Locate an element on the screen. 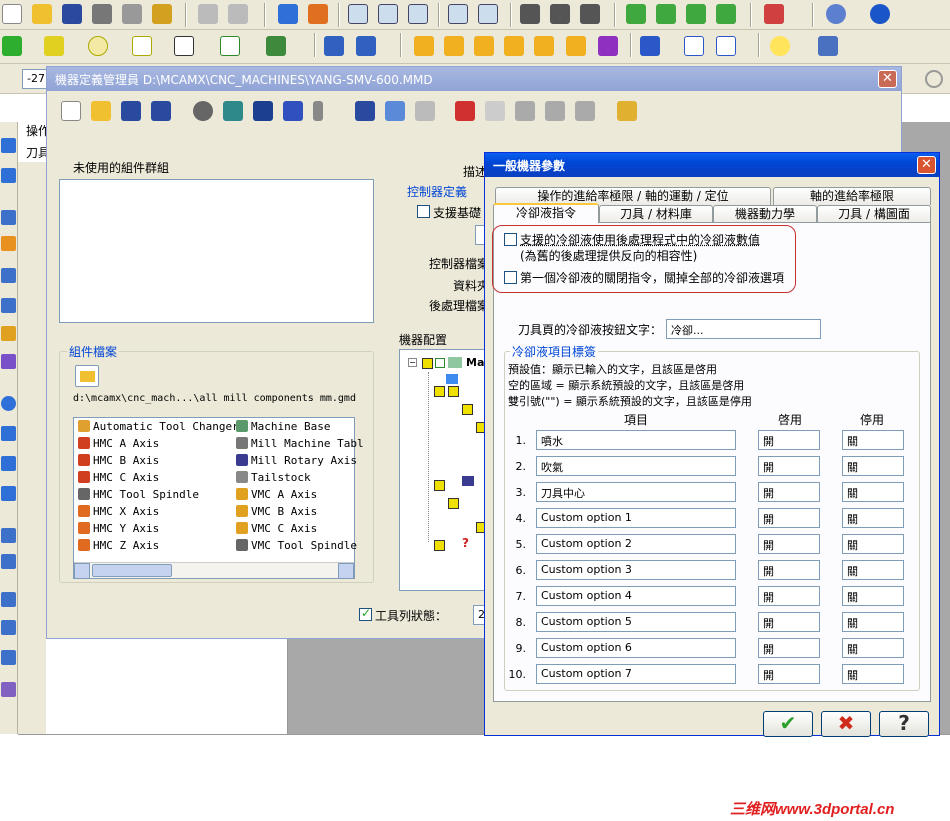 The width and height of the screenshot is (950, 821). xform-translate-icon is located at coordinates (424, 46).